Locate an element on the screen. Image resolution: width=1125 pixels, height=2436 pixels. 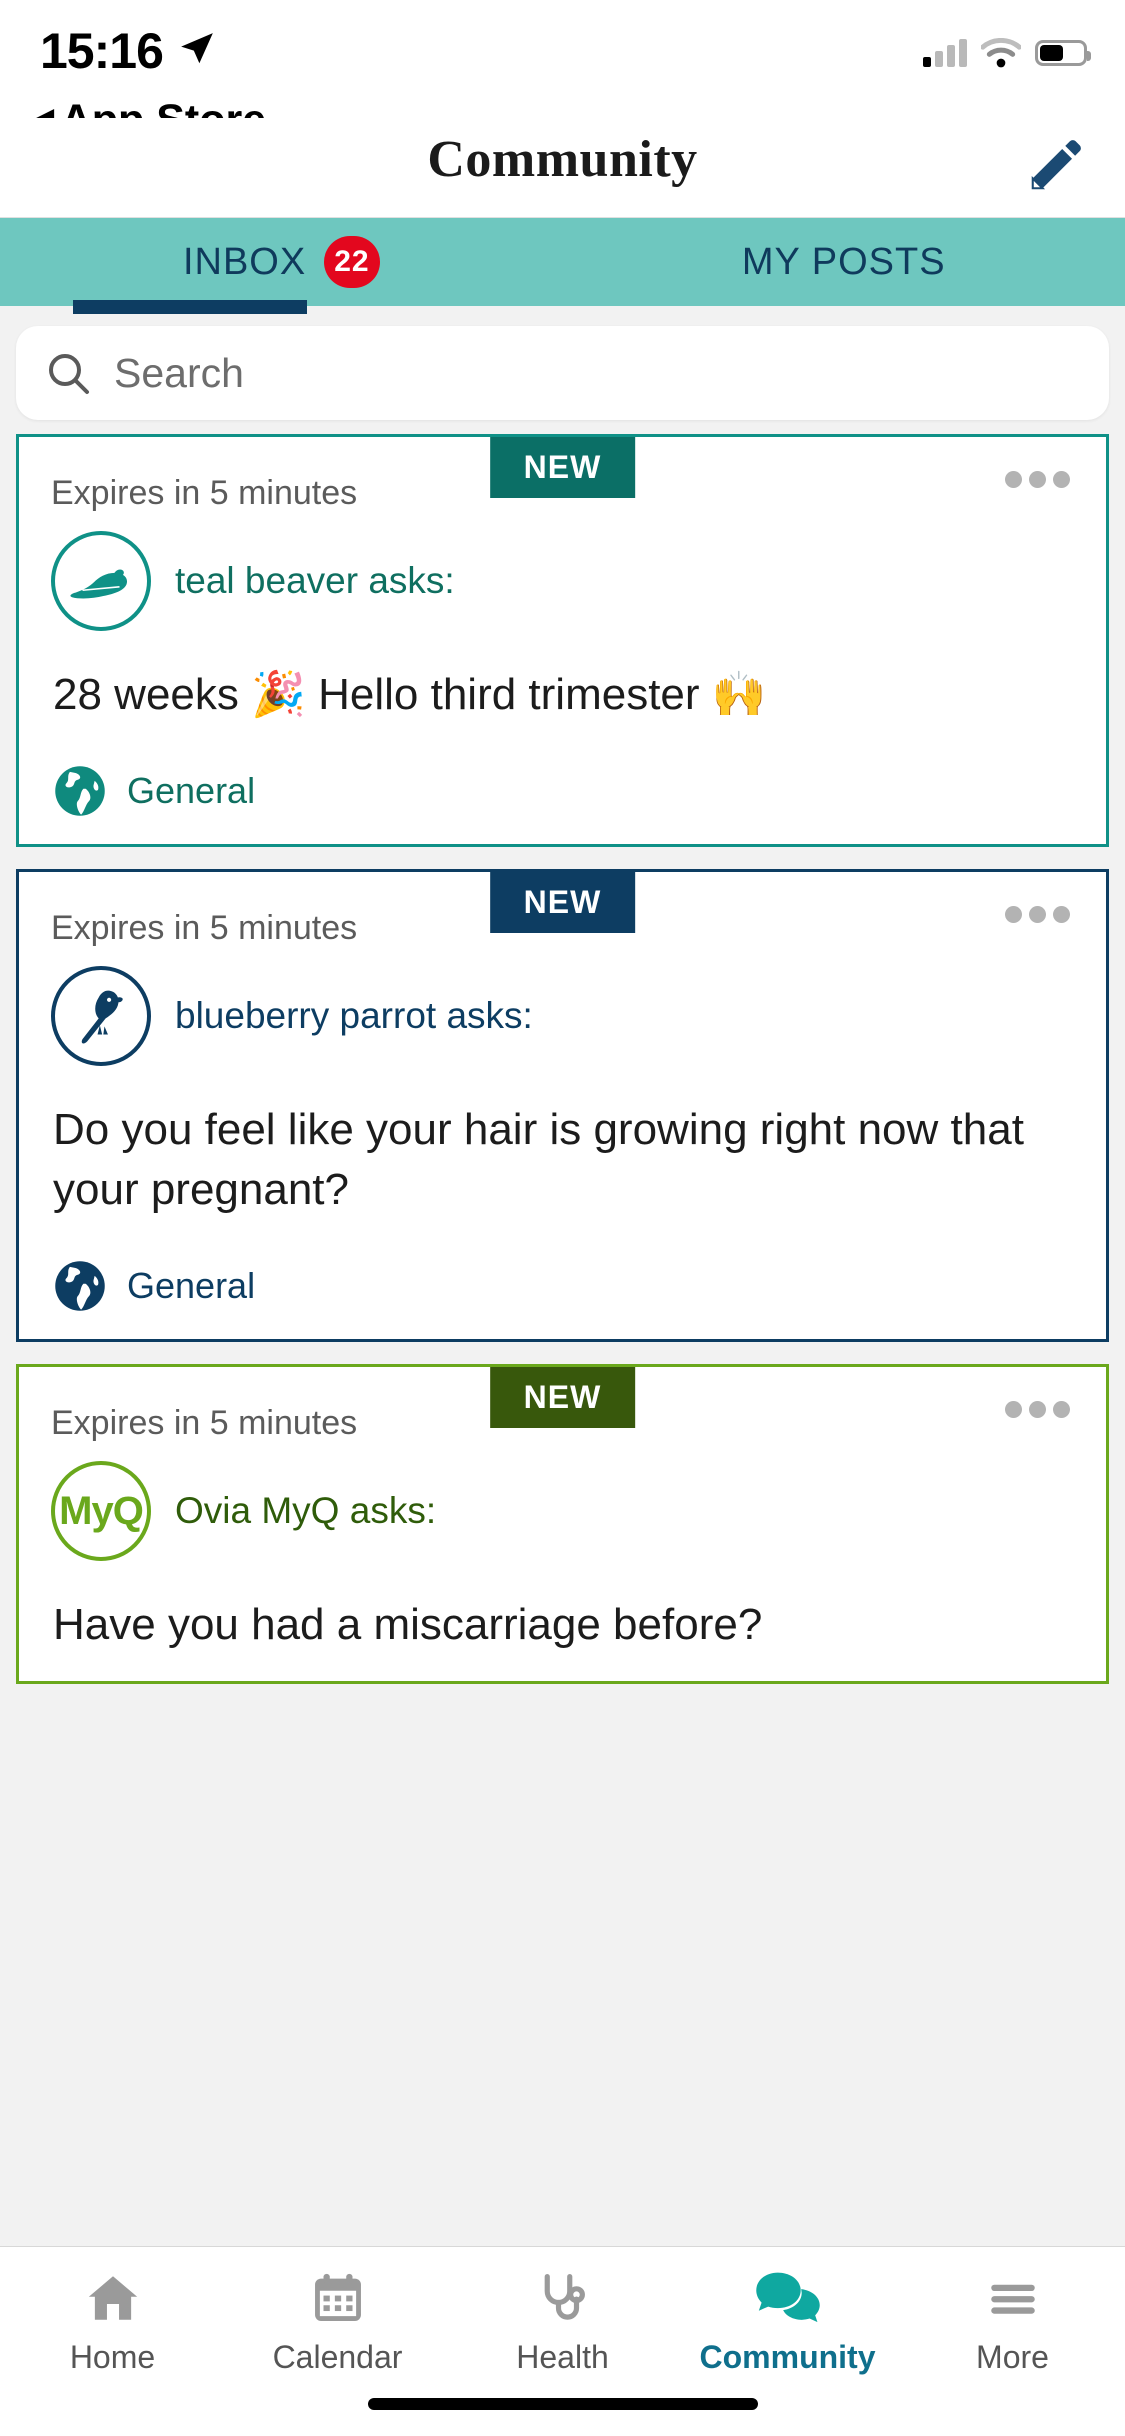
post-author-name: Ovia MyQ asks: is located at coordinates (306, 1511).